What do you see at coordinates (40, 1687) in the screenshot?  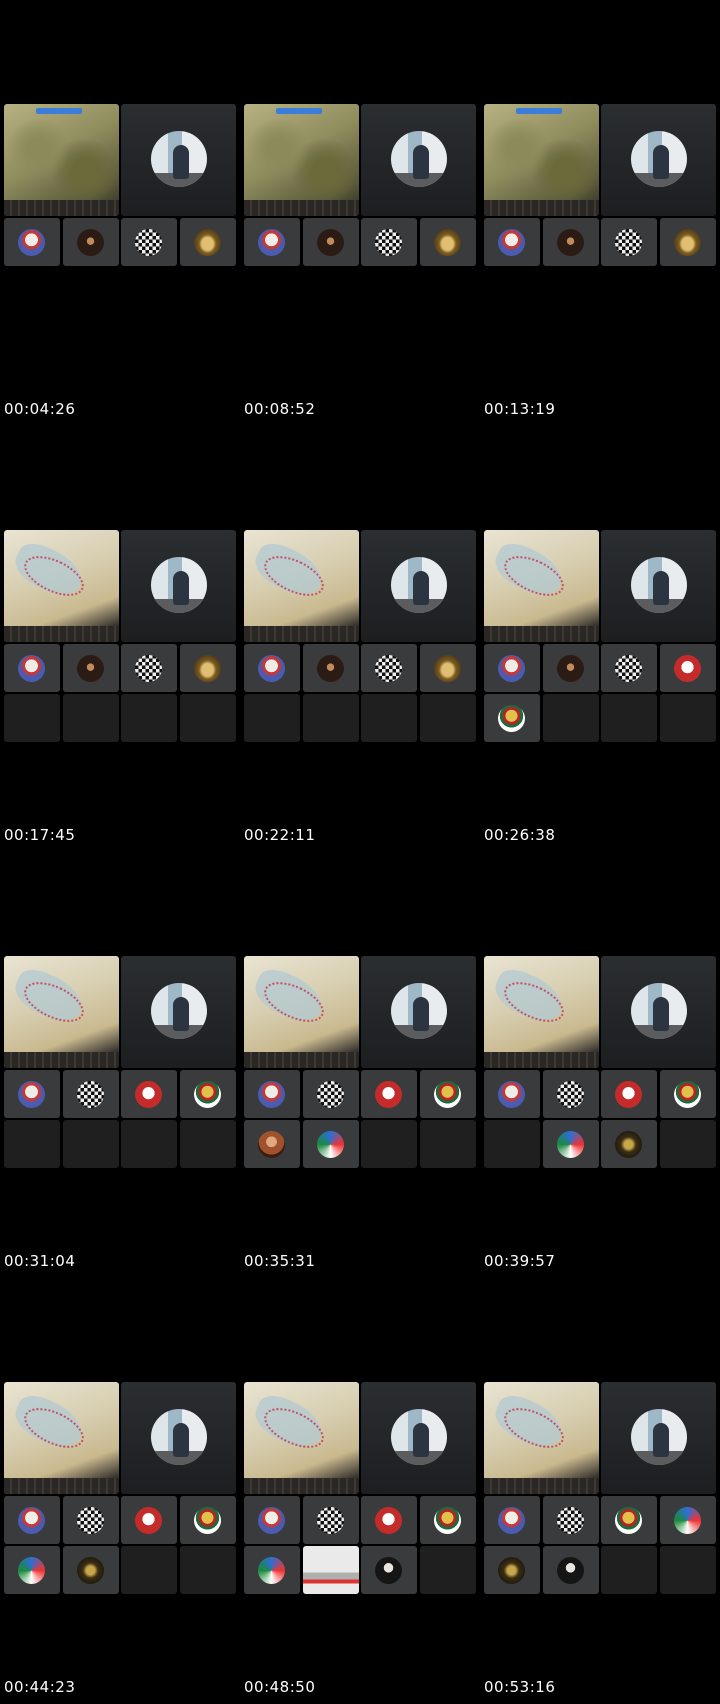 I see `thumbnail-timestamp: 00:44:23` at bounding box center [40, 1687].